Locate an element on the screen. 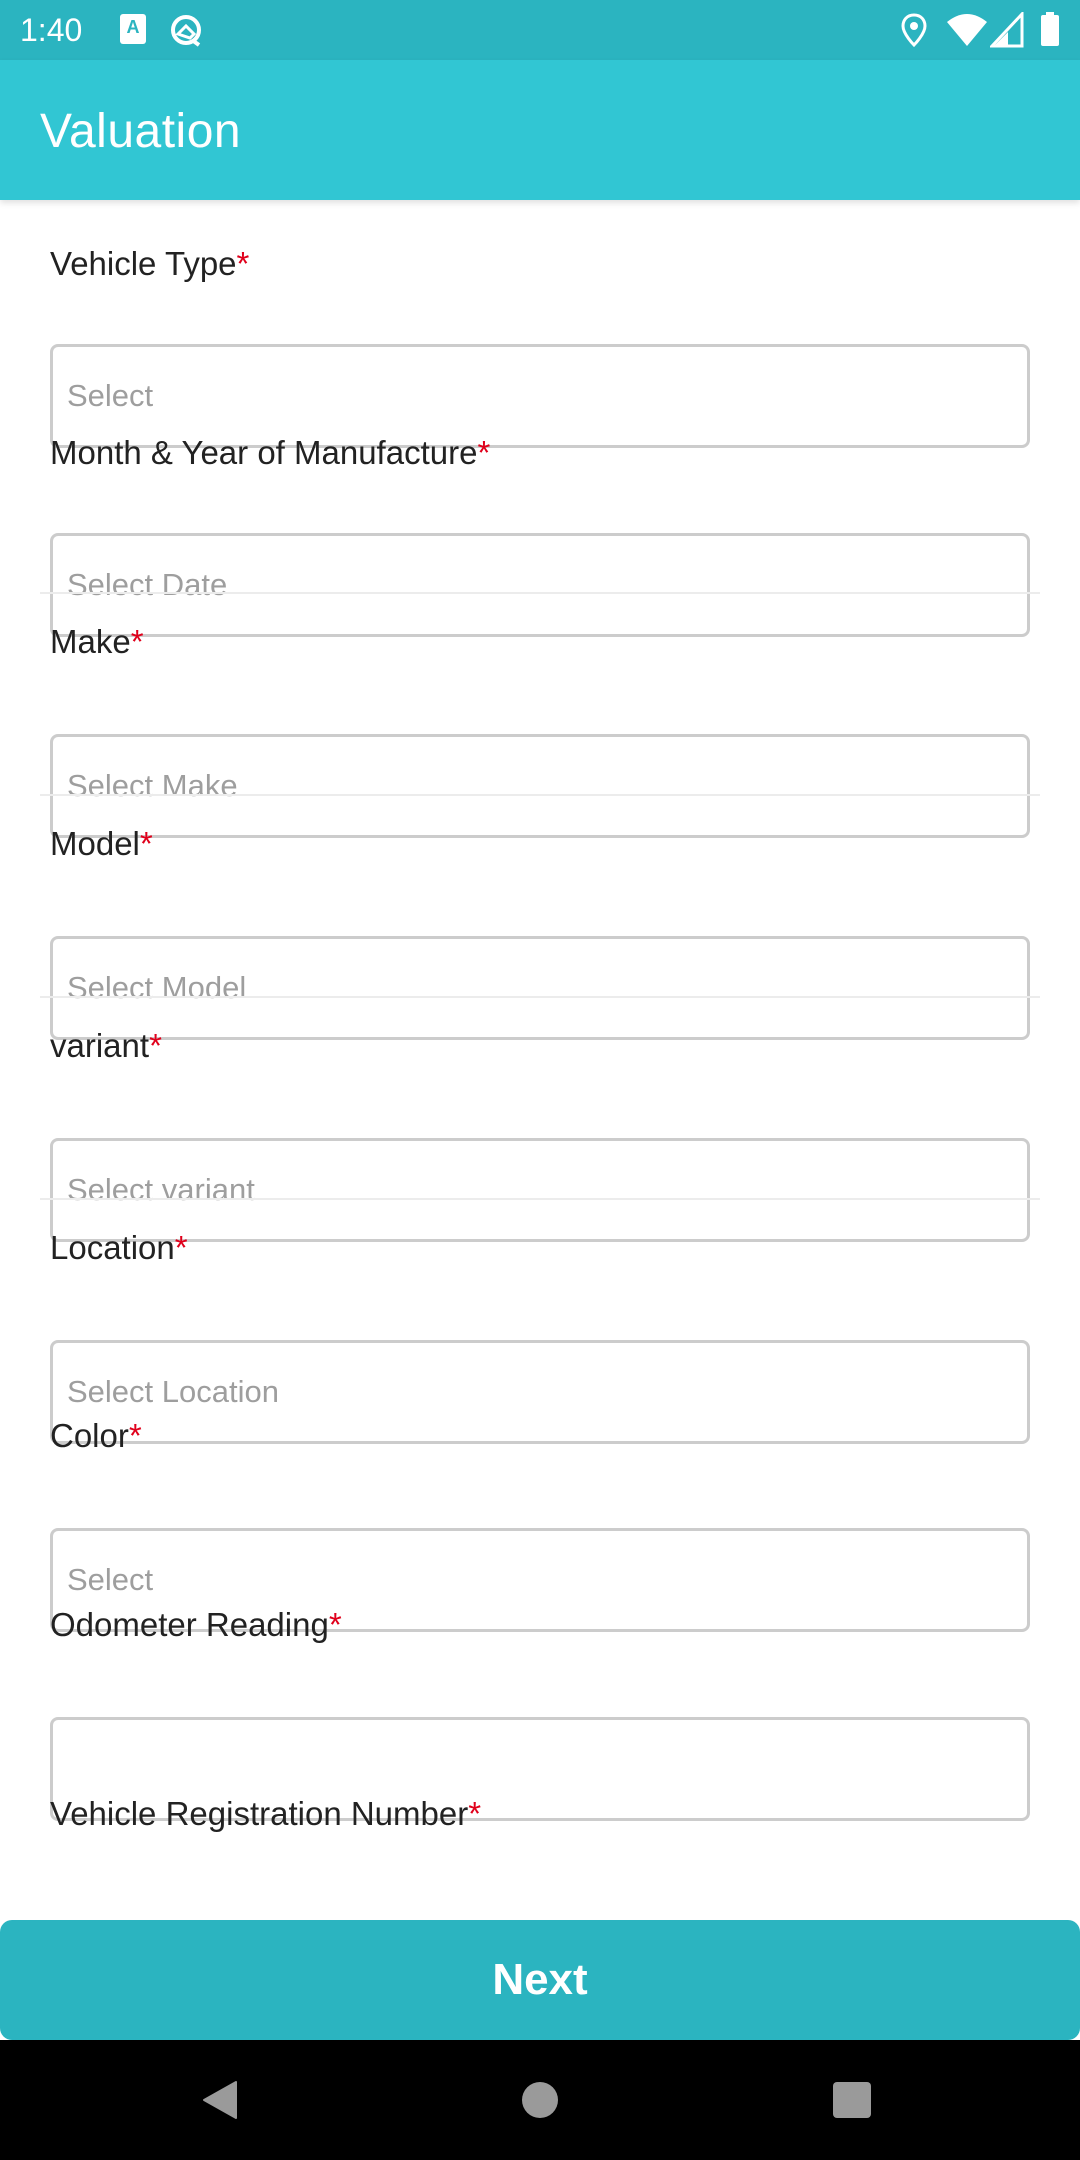 This screenshot has height=2160, width=1080. label-text: Odometer Reading is located at coordinates (189, 1624).